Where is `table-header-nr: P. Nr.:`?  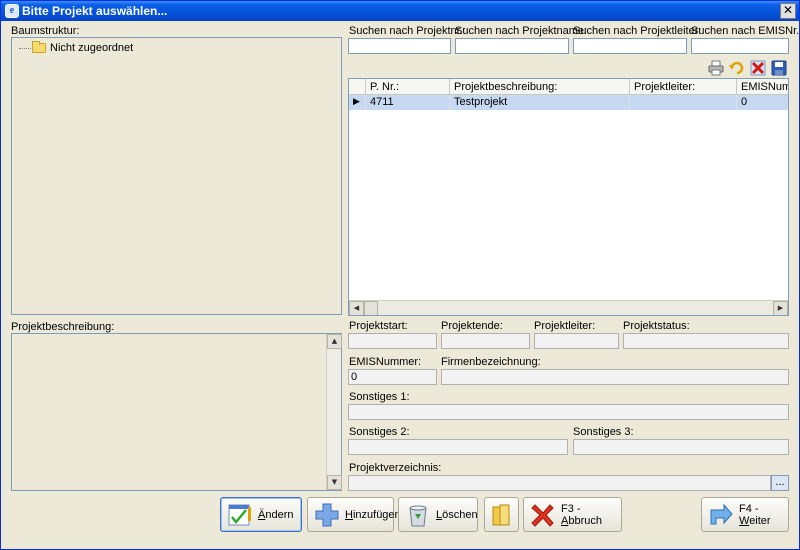 table-header-nr: P. Nr.: is located at coordinates (408, 87).